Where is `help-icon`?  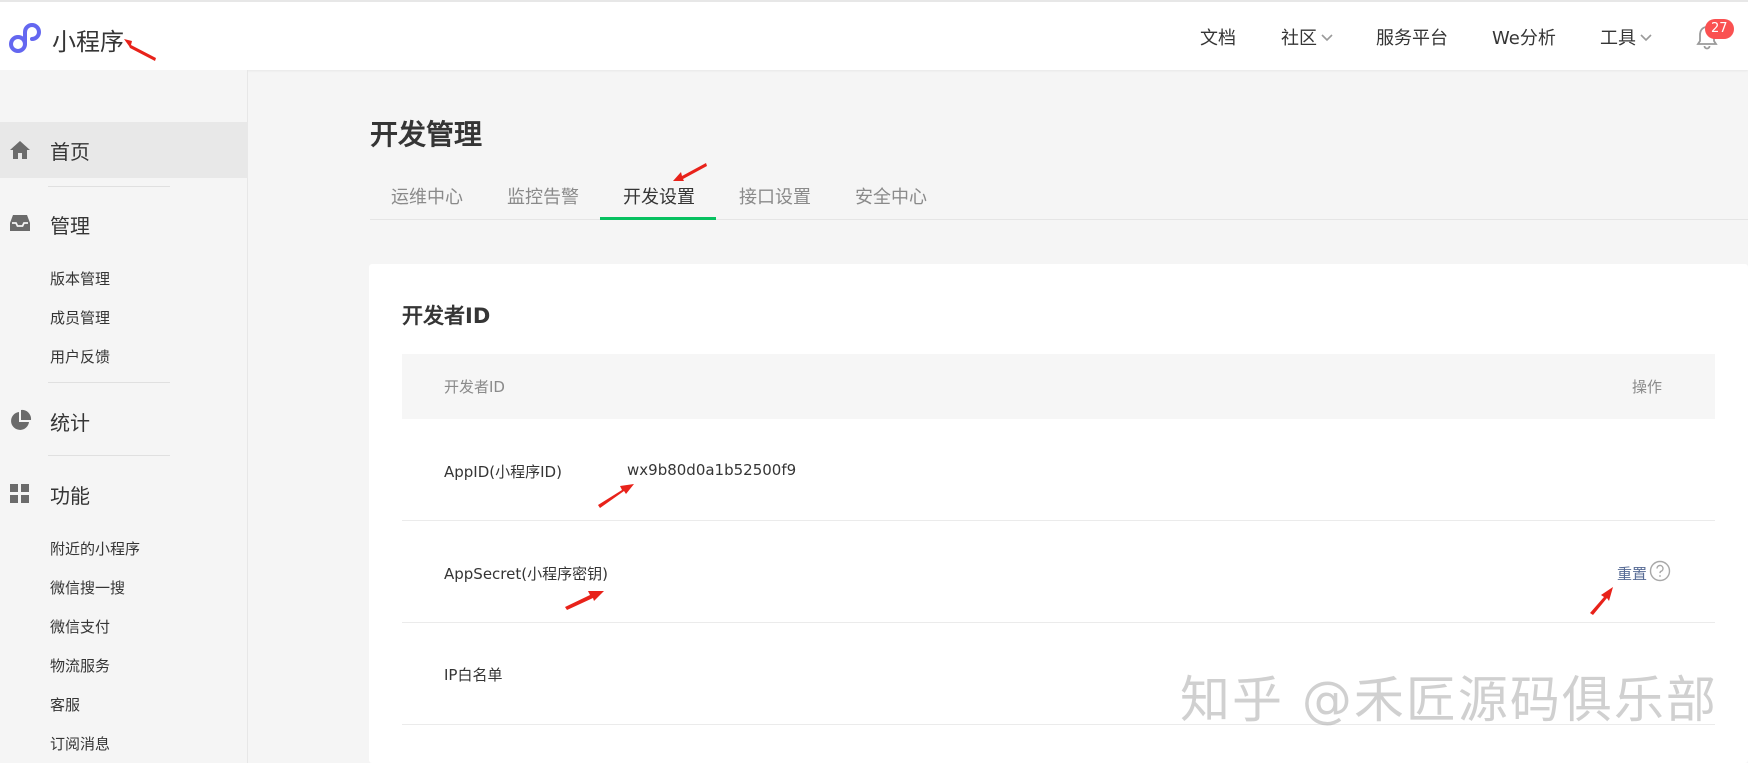
help-icon is located at coordinates (1660, 571).